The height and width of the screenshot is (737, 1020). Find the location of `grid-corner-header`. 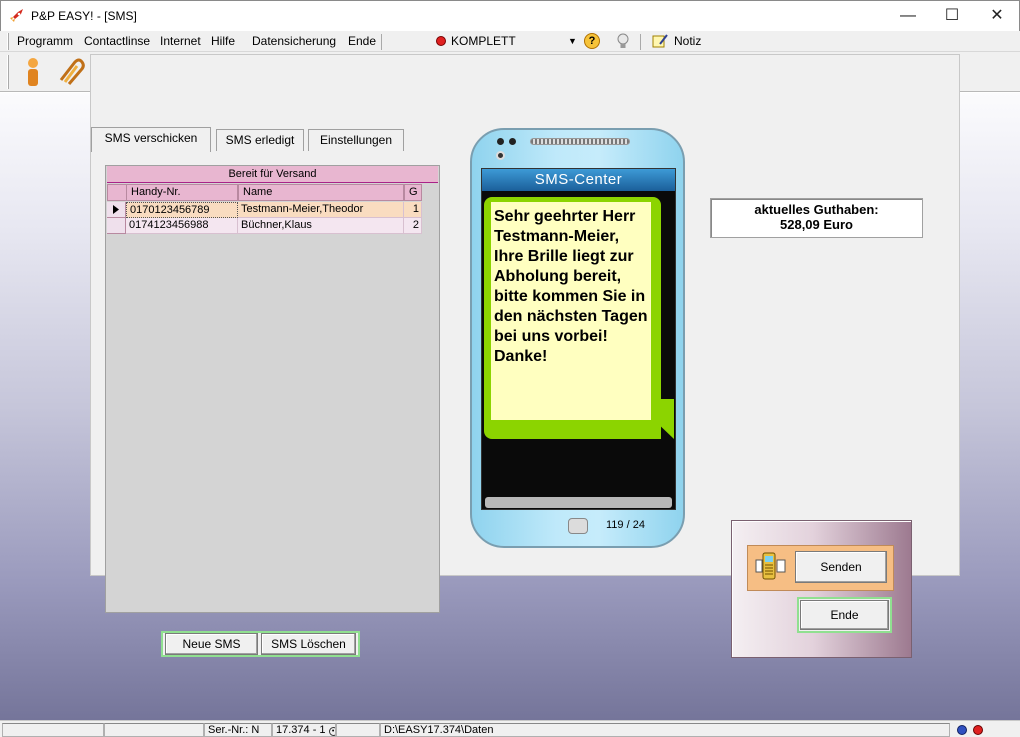

grid-corner-header is located at coordinates (117, 192).